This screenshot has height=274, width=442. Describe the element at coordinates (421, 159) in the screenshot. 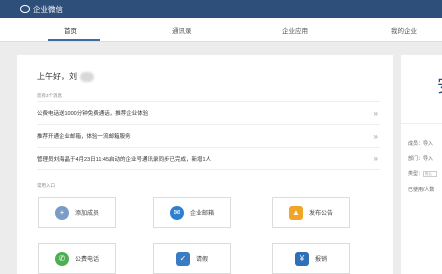

I see `info-row: 部门：导入` at that location.